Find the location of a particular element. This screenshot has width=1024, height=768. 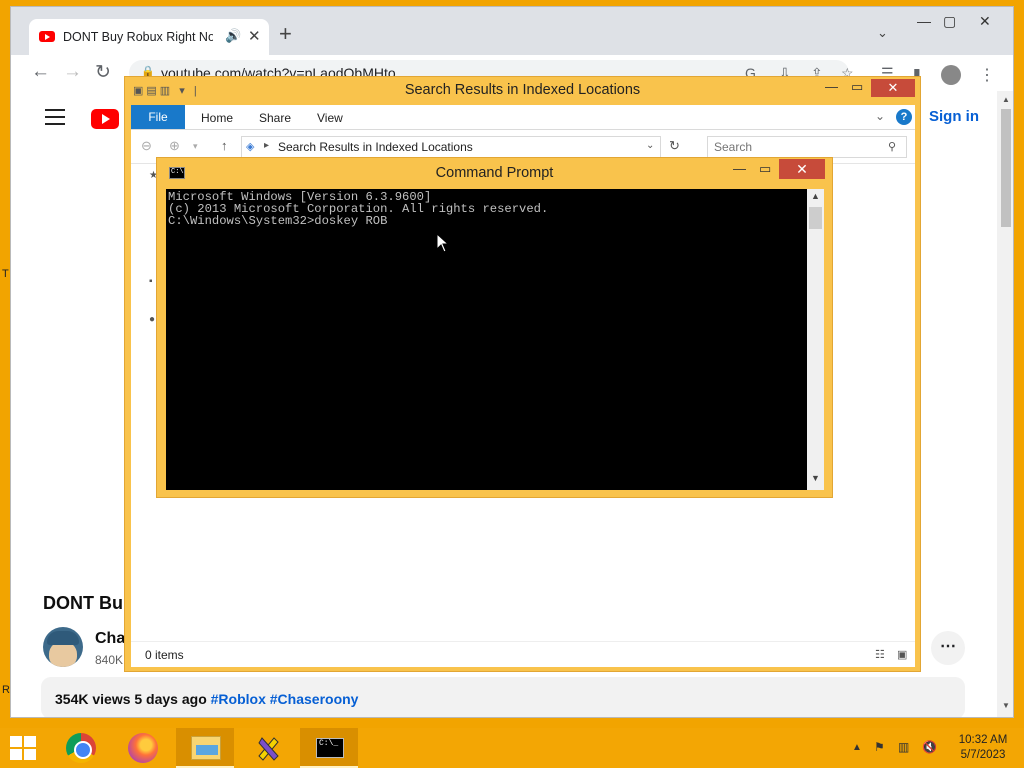

taskbar-command-prompt-button: C:\_ is located at coordinates (329, 748).